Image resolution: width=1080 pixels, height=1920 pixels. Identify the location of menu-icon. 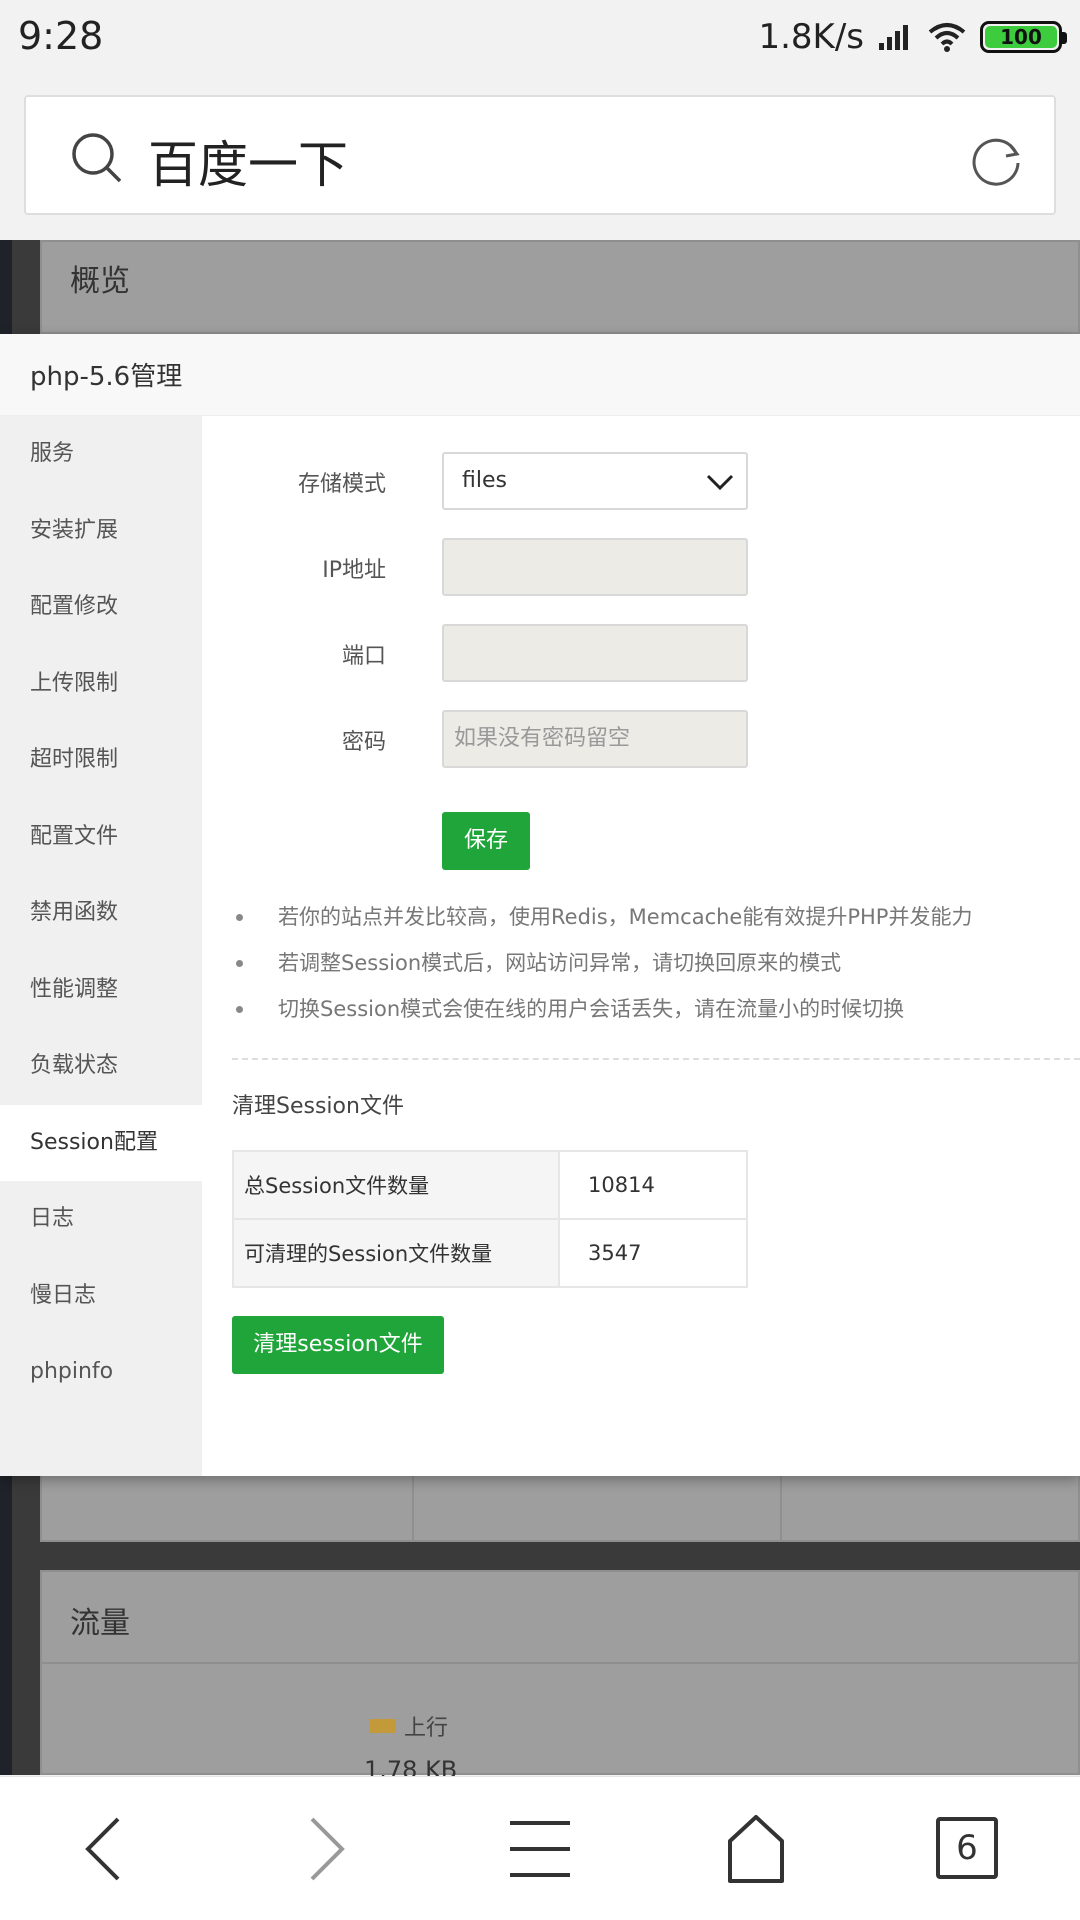
(540, 1849).